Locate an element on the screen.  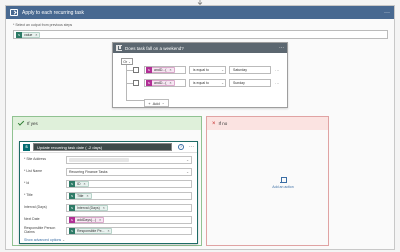
condition-row: fx andD...( × is equal to ⌄ Sunday ··· is located at coordinates (206, 83).